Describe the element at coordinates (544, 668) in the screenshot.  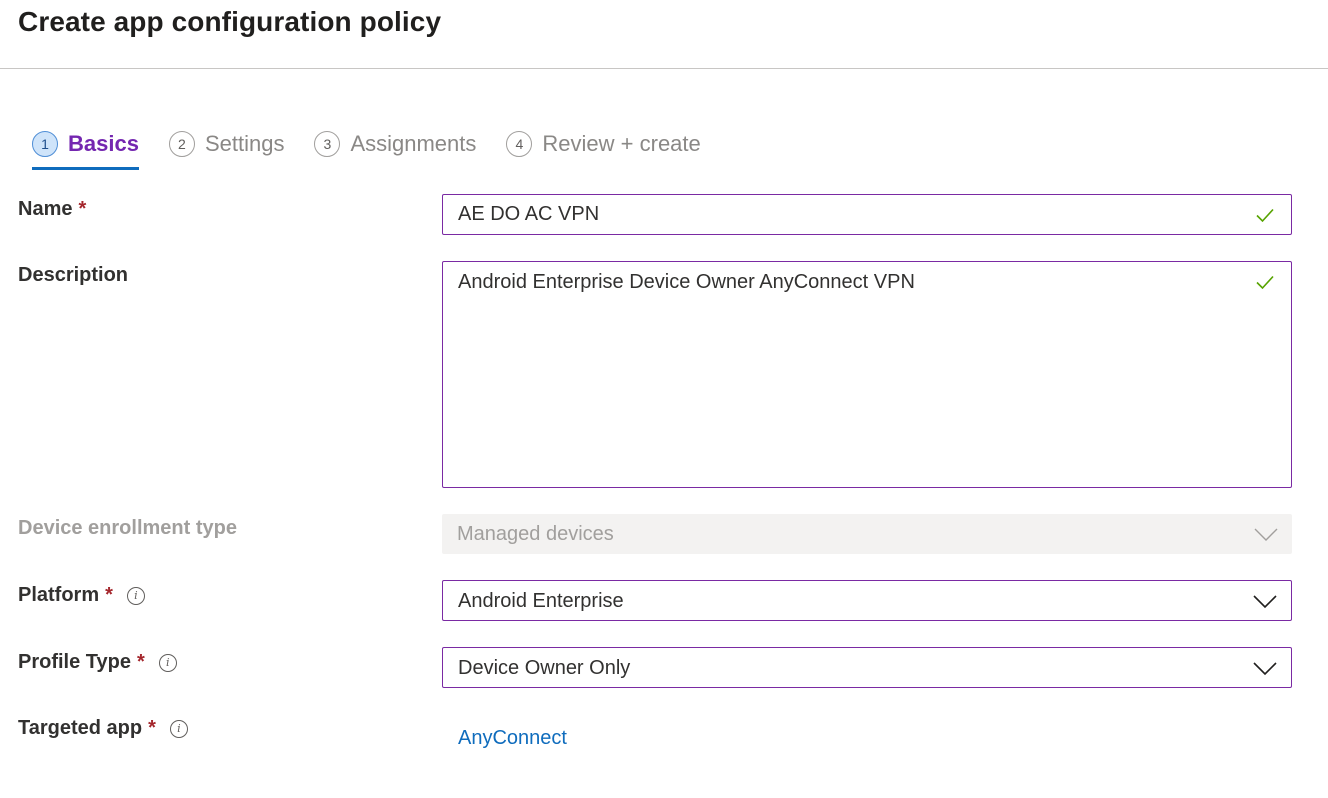
I see `profile-type-value: Device Owner Only` at that location.